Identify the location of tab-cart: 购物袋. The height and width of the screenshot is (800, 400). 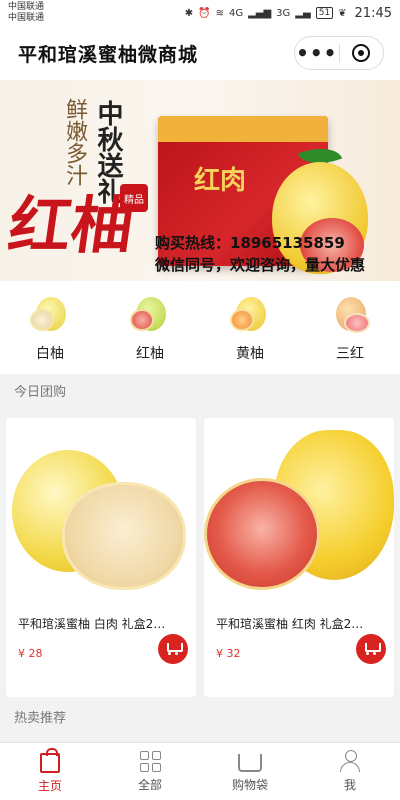
(250, 771).